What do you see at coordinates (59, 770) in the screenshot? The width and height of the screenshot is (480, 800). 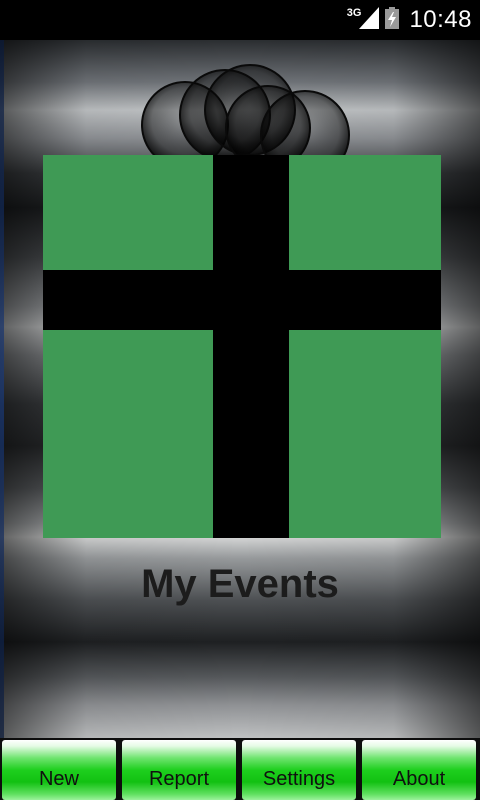 I see `new-button: New` at bounding box center [59, 770].